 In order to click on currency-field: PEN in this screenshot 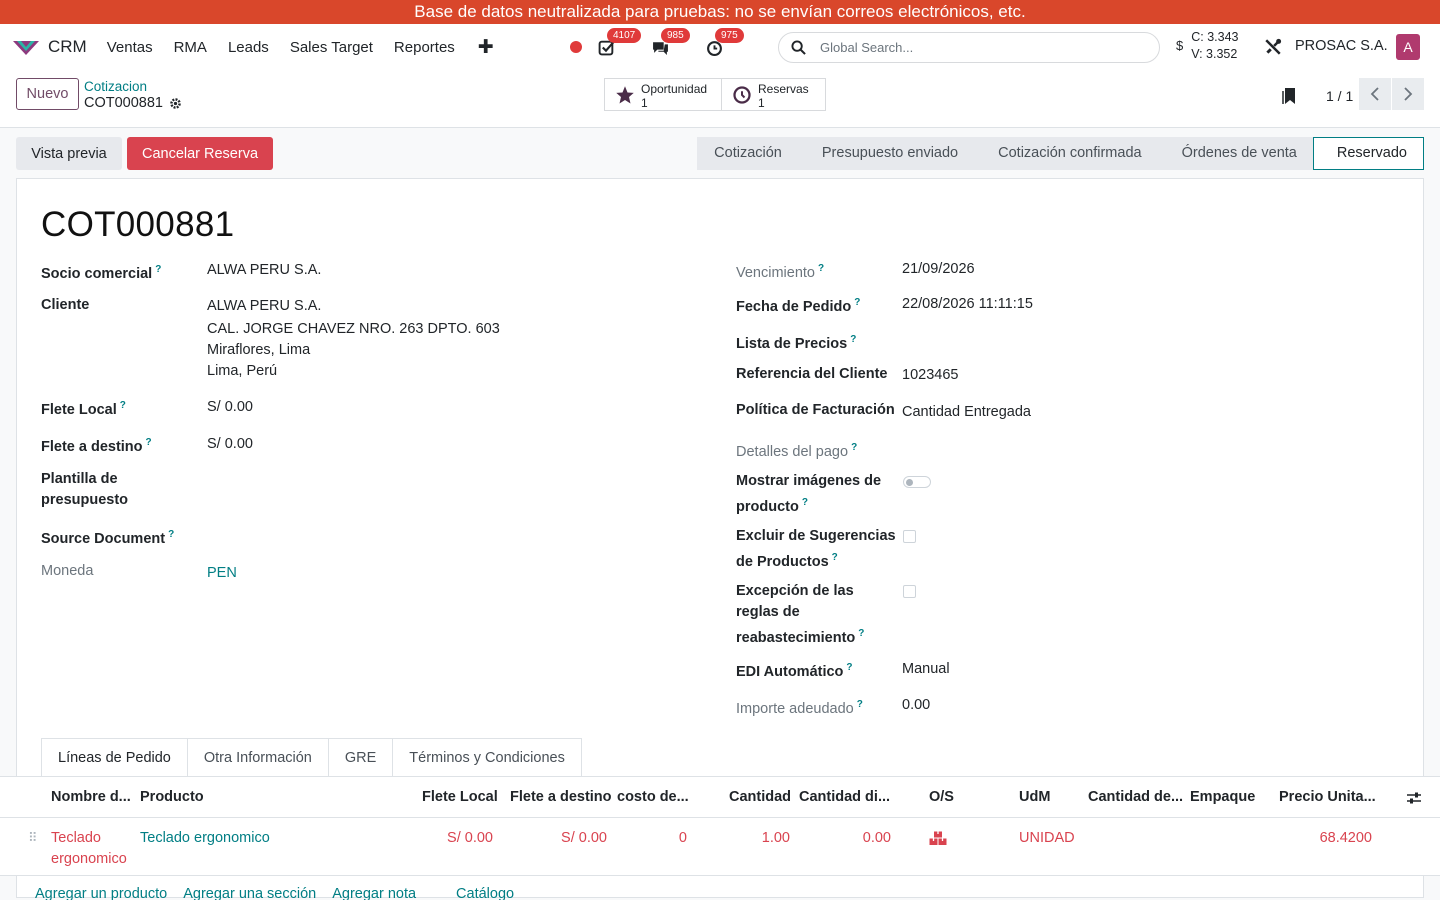, I will do `click(222, 573)`.